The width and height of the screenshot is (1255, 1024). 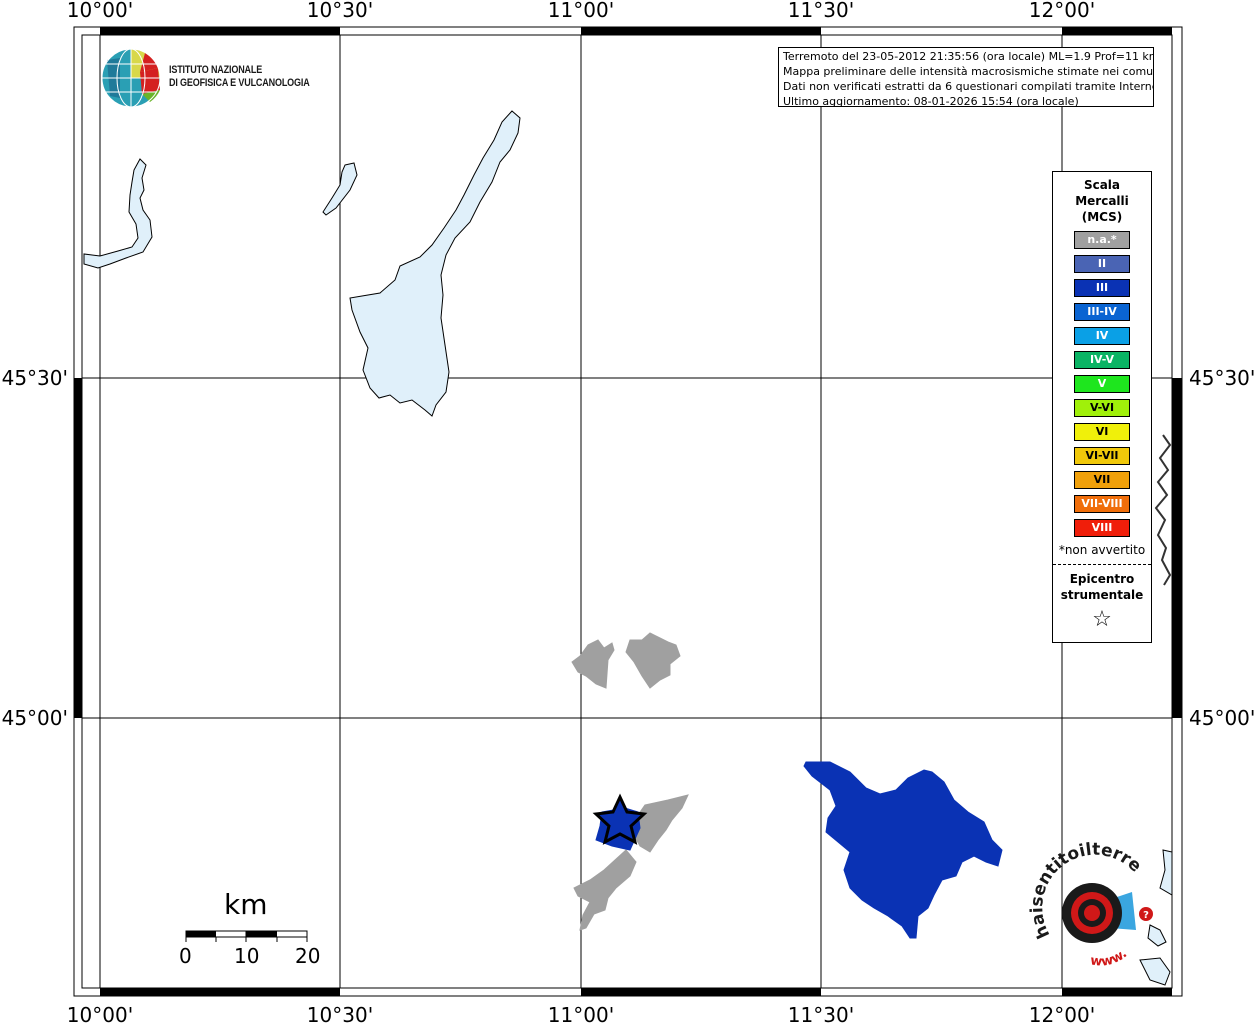 I want to click on lagoon-east, so click(x=1166, y=872).